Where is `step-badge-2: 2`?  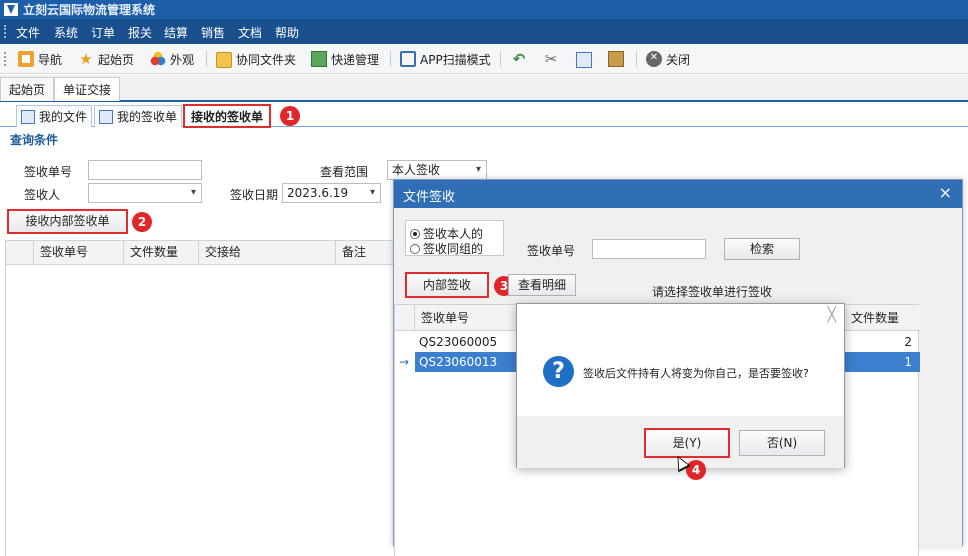
step-badge-2: 2 is located at coordinates (142, 222).